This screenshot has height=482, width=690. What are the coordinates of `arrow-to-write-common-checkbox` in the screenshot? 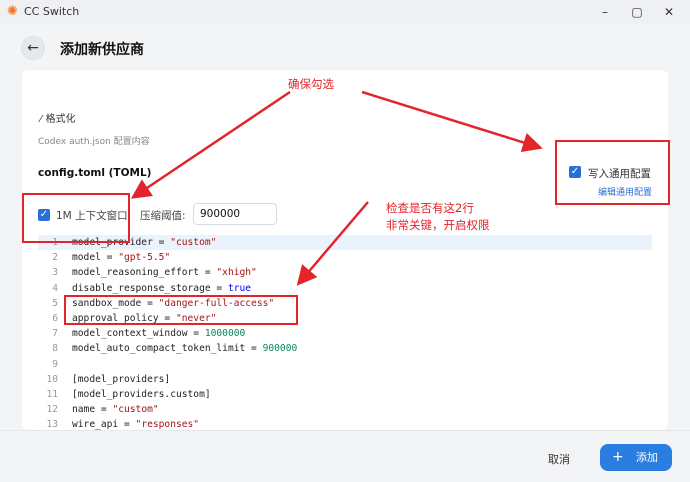 It's located at (452, 121).